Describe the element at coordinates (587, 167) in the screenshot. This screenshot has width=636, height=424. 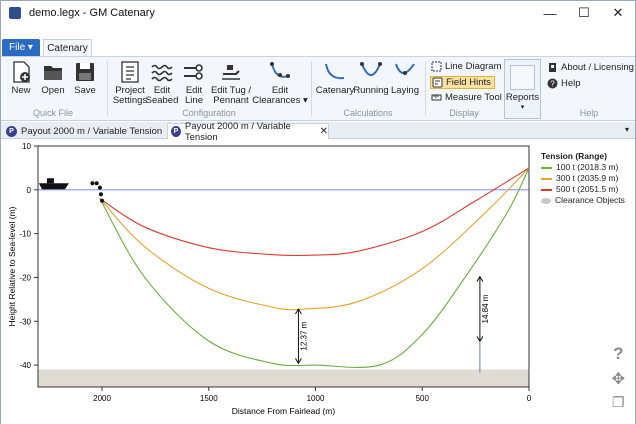
I see `legend-label: 100 t (2018.3 m)` at that location.